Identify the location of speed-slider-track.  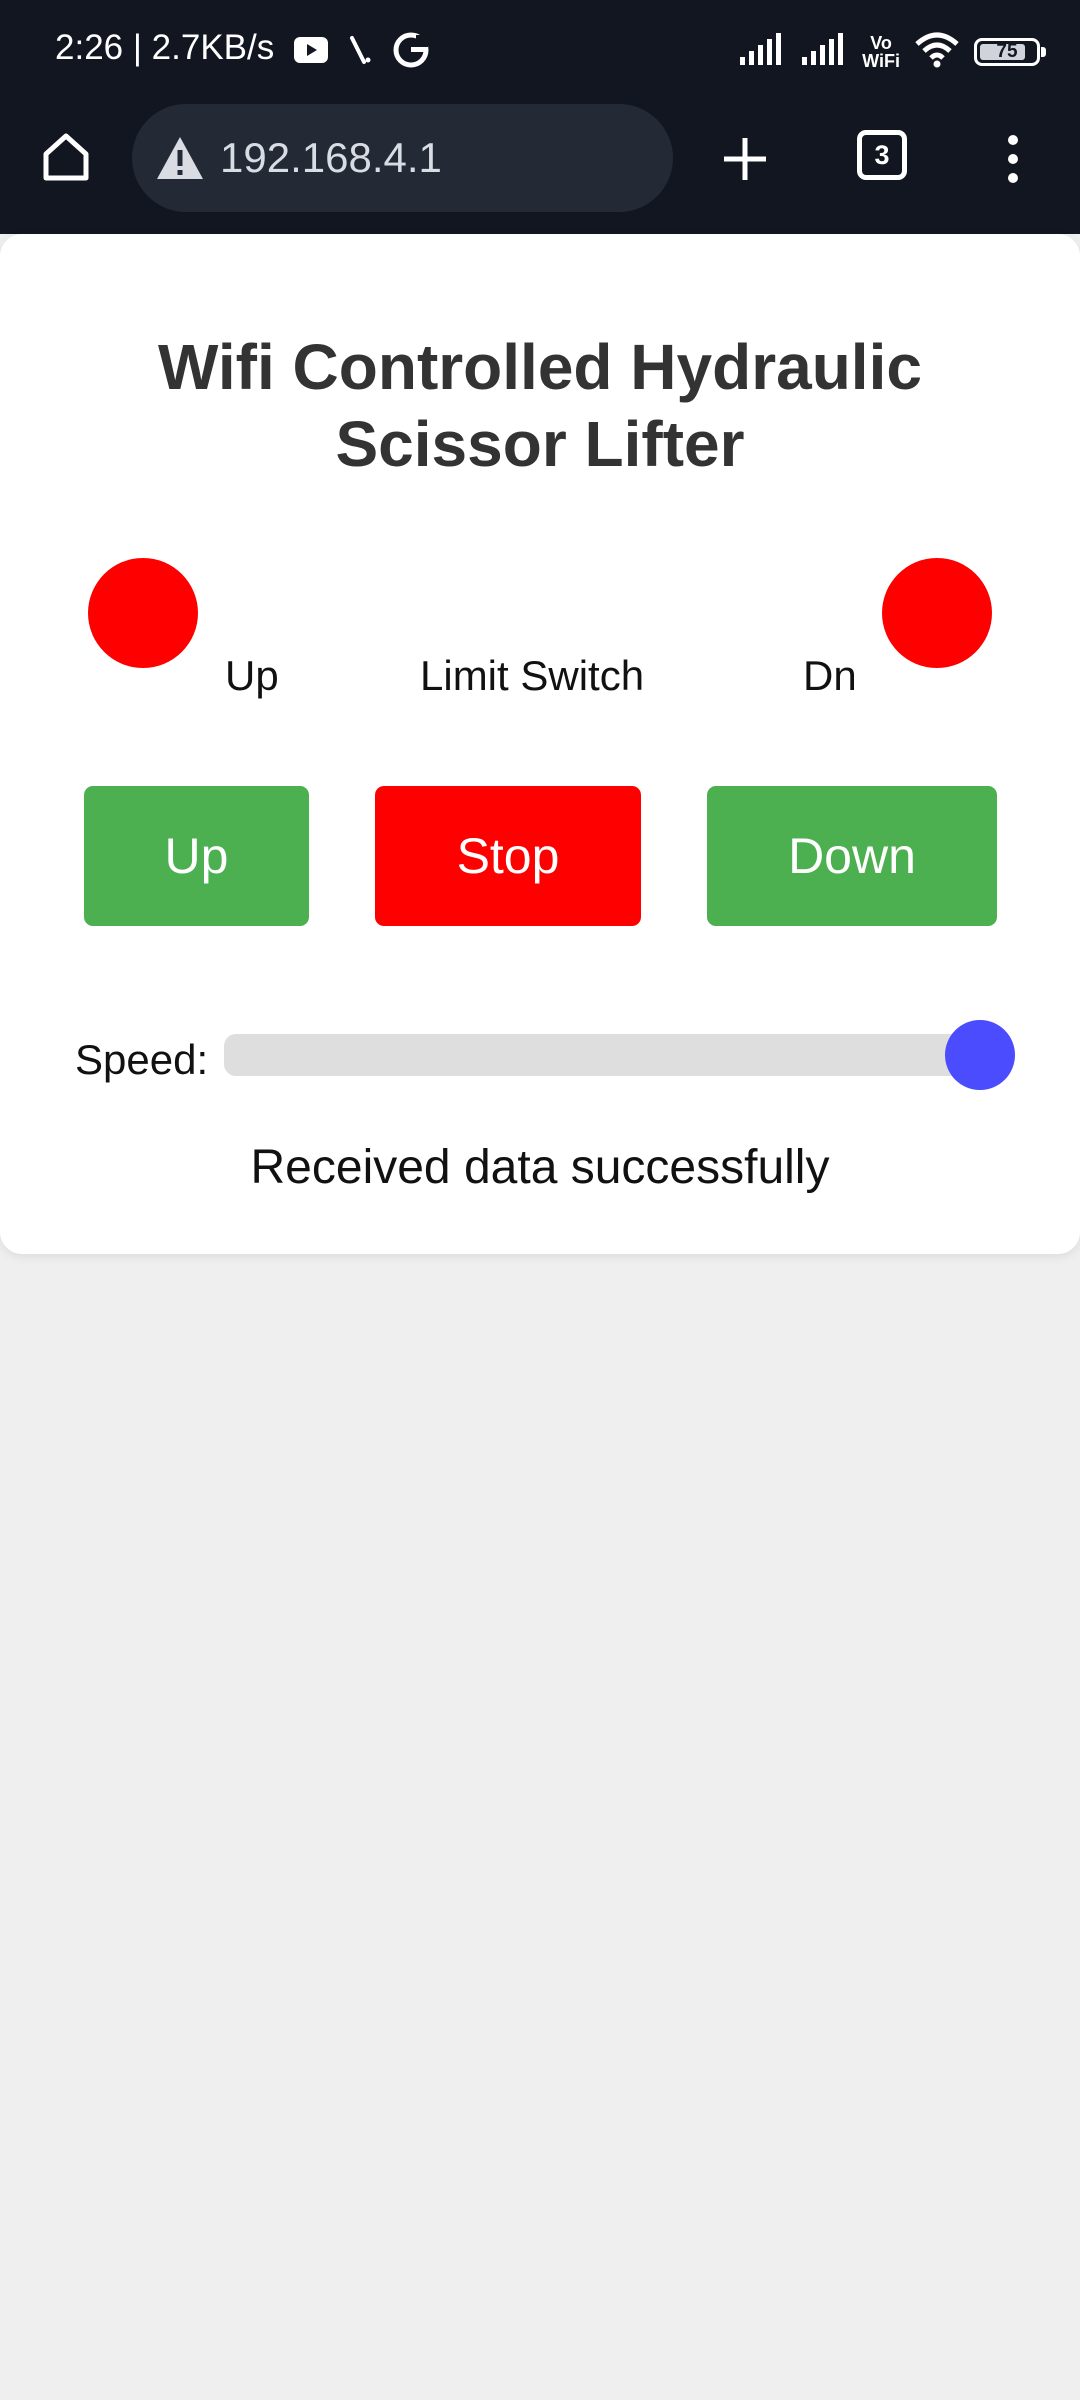
(612, 1055).